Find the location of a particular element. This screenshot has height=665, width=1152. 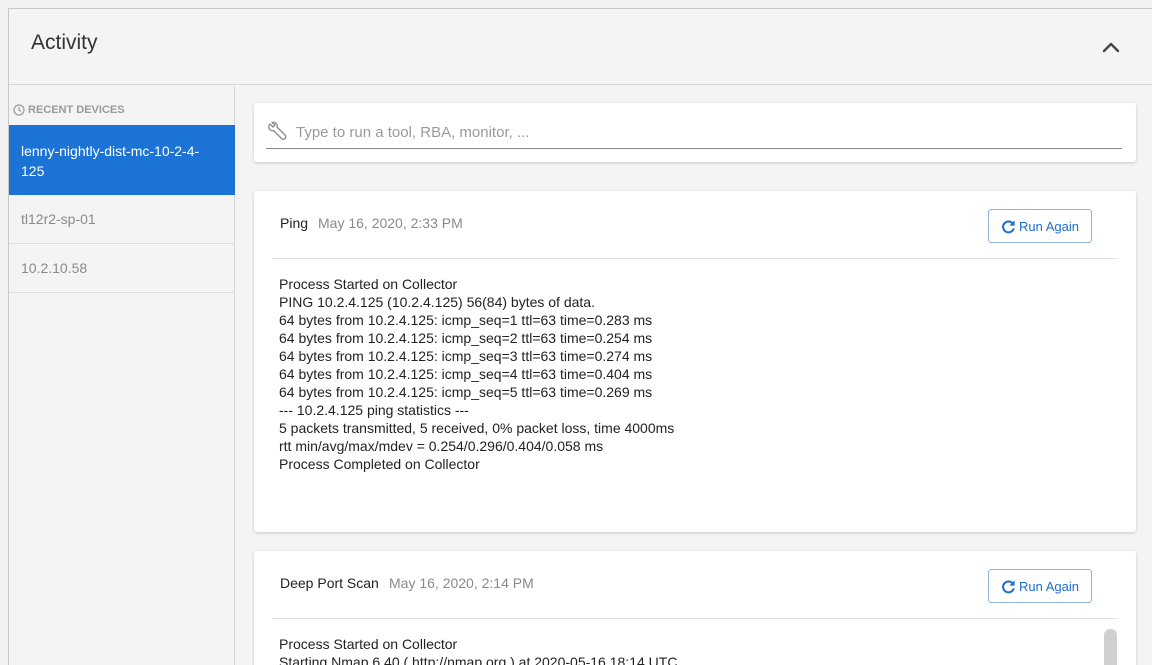

result-timestamp: May 16, 2020, 2:14 PM is located at coordinates (461, 583).